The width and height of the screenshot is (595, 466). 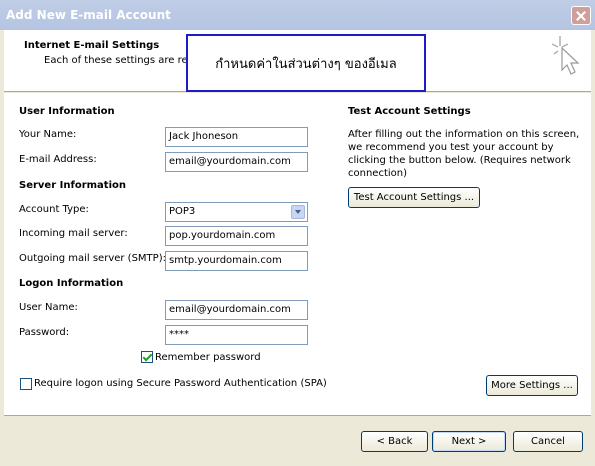 I want to click on spa-checkbox, so click(x=26, y=384).